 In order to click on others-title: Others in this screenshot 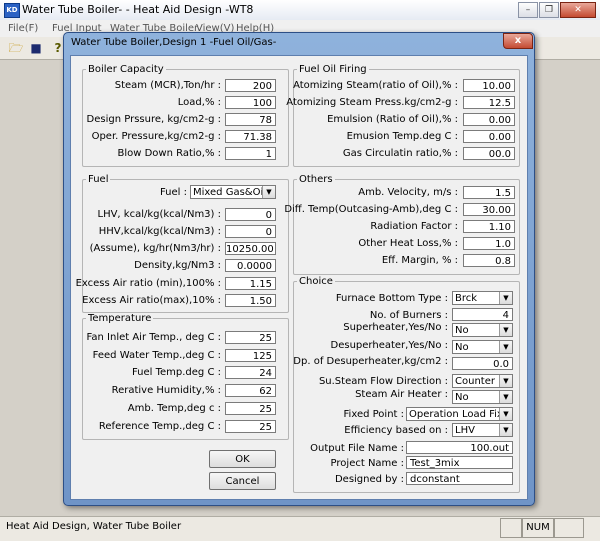, I will do `click(316, 179)`.